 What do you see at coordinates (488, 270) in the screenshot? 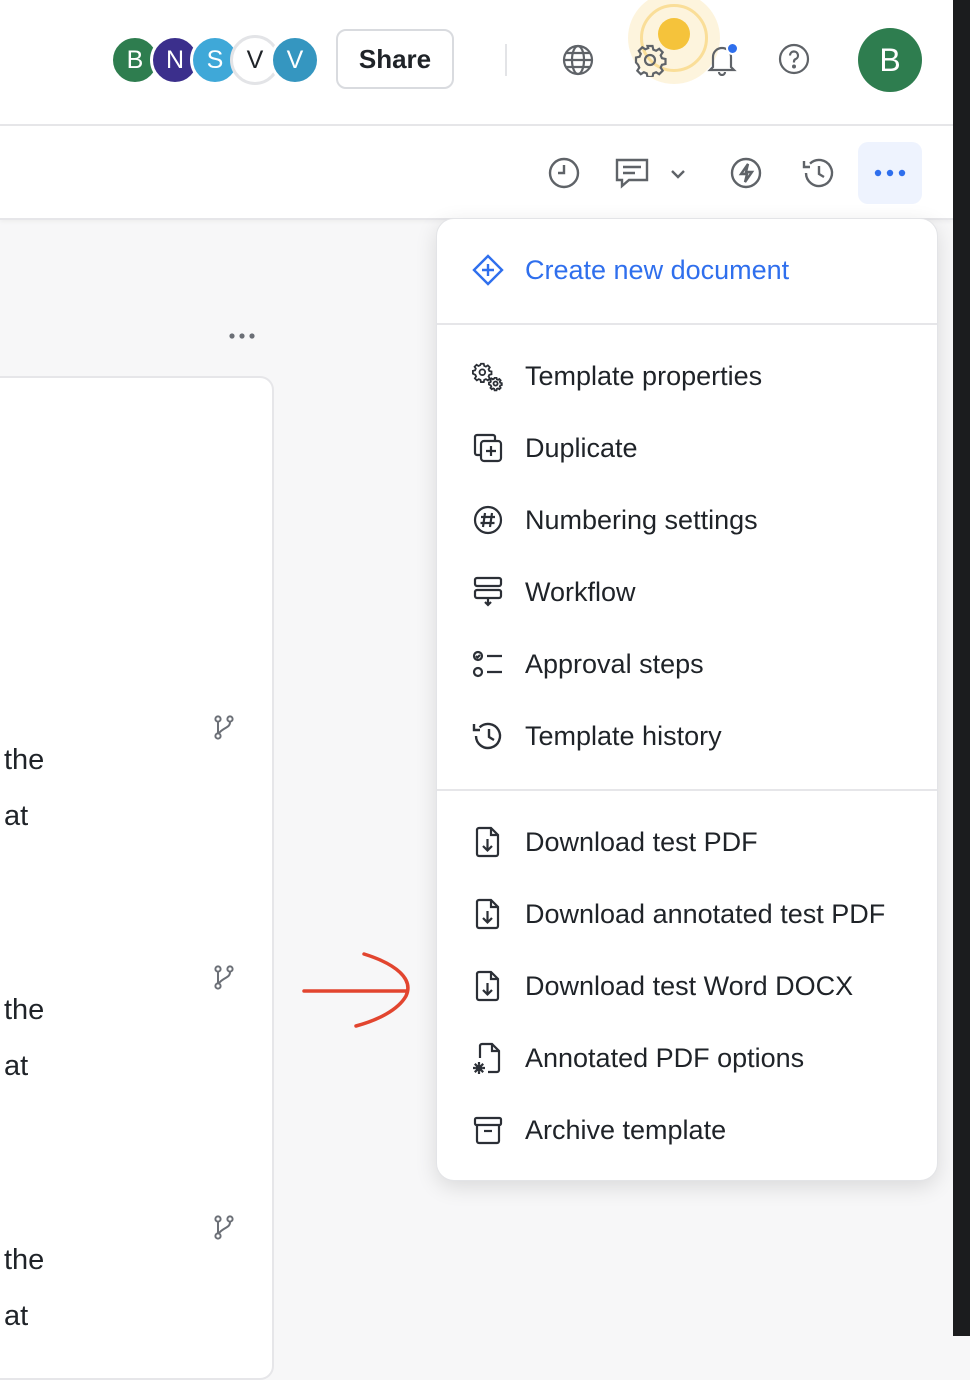
I see `diamond-plus-icon` at bounding box center [488, 270].